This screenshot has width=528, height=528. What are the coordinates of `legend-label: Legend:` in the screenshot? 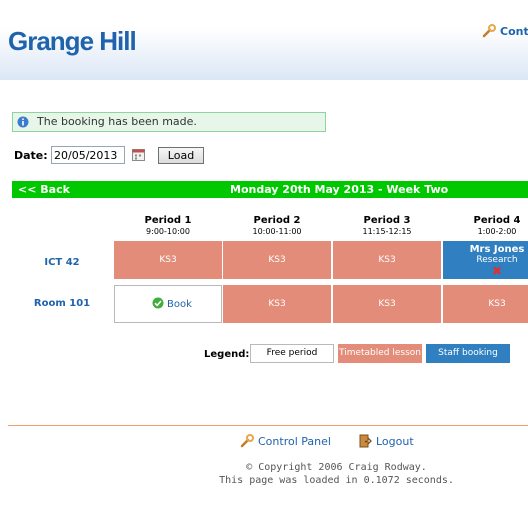 It's located at (227, 354).